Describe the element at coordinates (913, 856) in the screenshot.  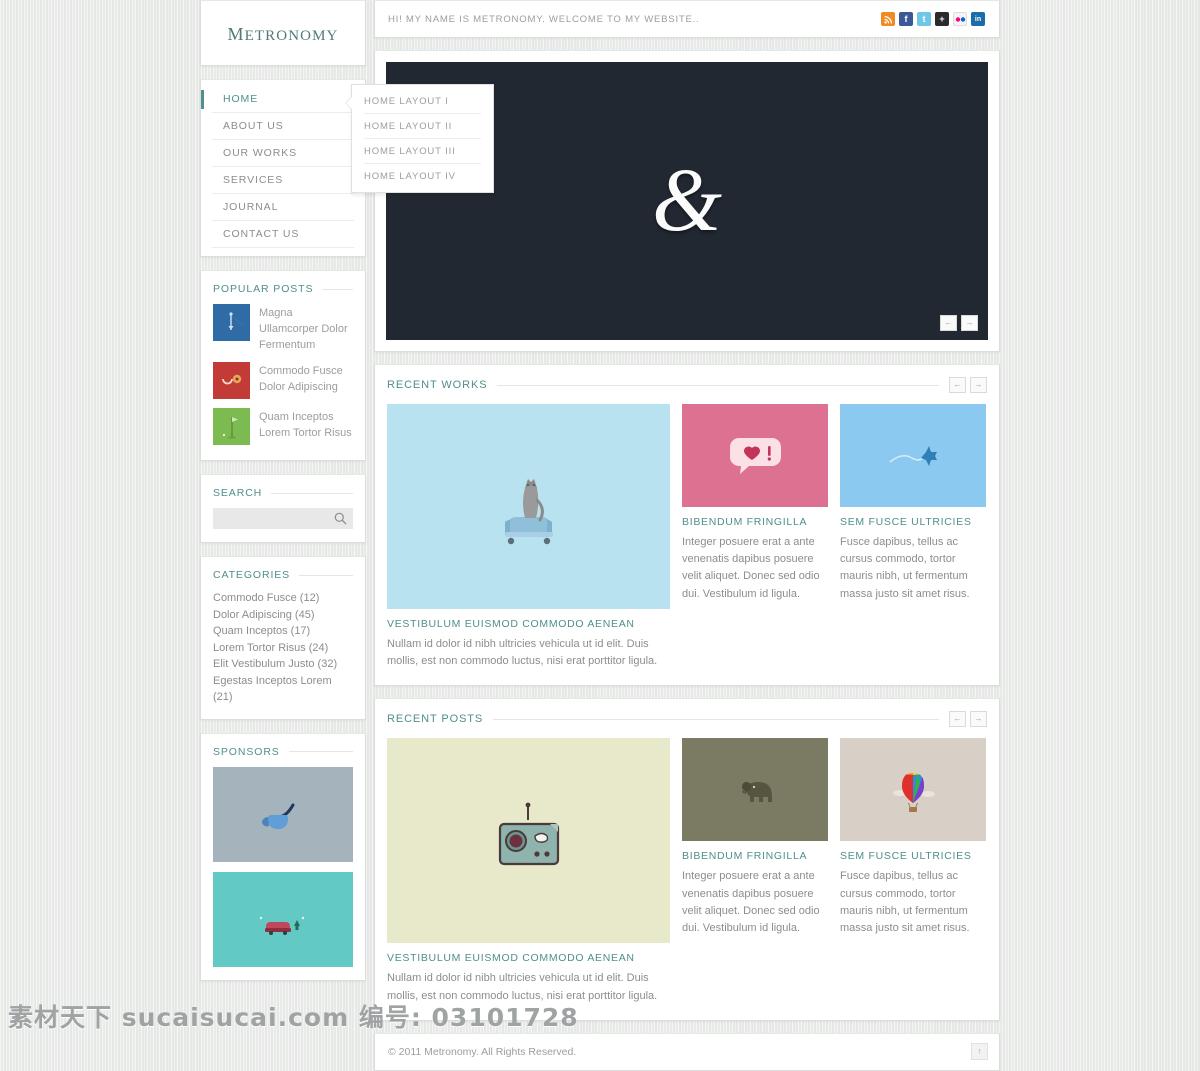
I see `post-card-title: Sem Fusce Ultricies` at that location.